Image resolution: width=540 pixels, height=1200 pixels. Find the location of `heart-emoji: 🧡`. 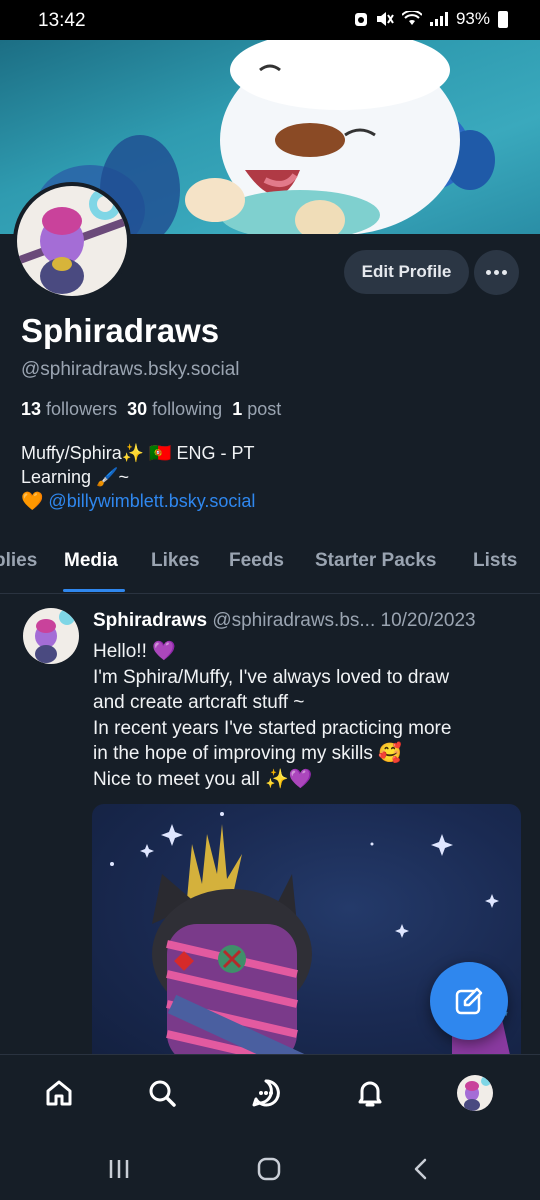

heart-emoji: 🧡 is located at coordinates (35, 501).